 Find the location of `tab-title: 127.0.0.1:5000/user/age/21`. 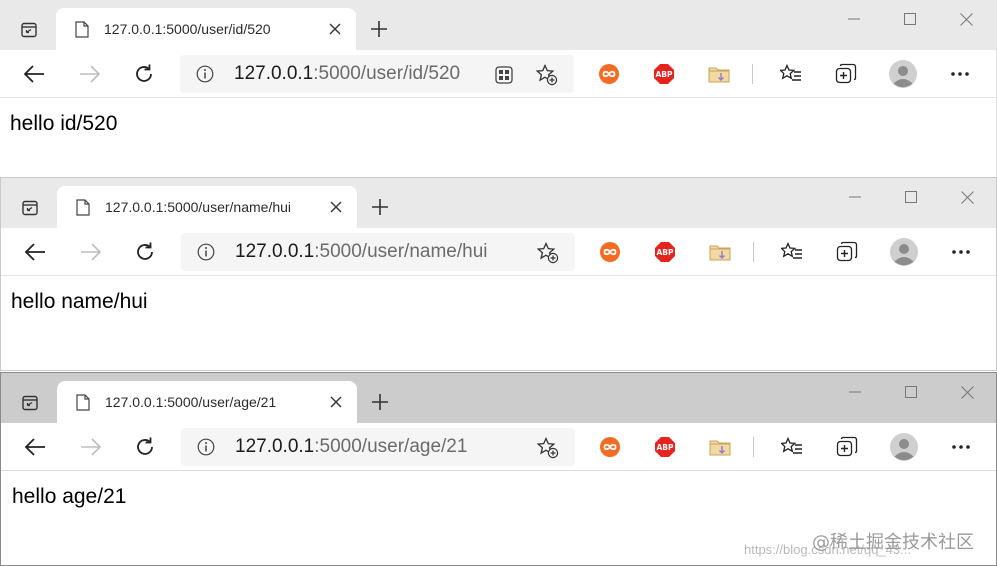

tab-title: 127.0.0.1:5000/user/age/21 is located at coordinates (191, 402).